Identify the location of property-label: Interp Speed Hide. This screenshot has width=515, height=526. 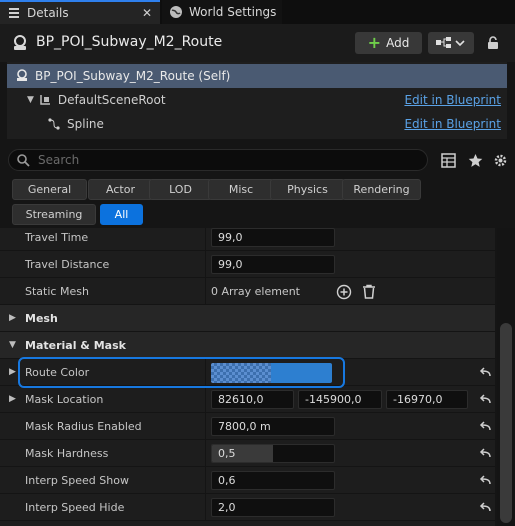
(75, 507).